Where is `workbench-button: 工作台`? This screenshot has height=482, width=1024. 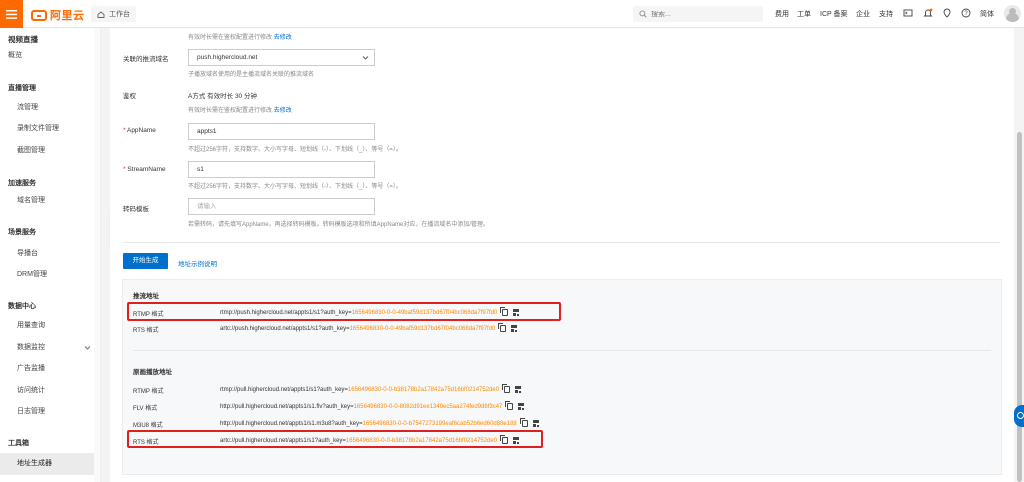
workbench-button: 工作台 is located at coordinates (113, 14).